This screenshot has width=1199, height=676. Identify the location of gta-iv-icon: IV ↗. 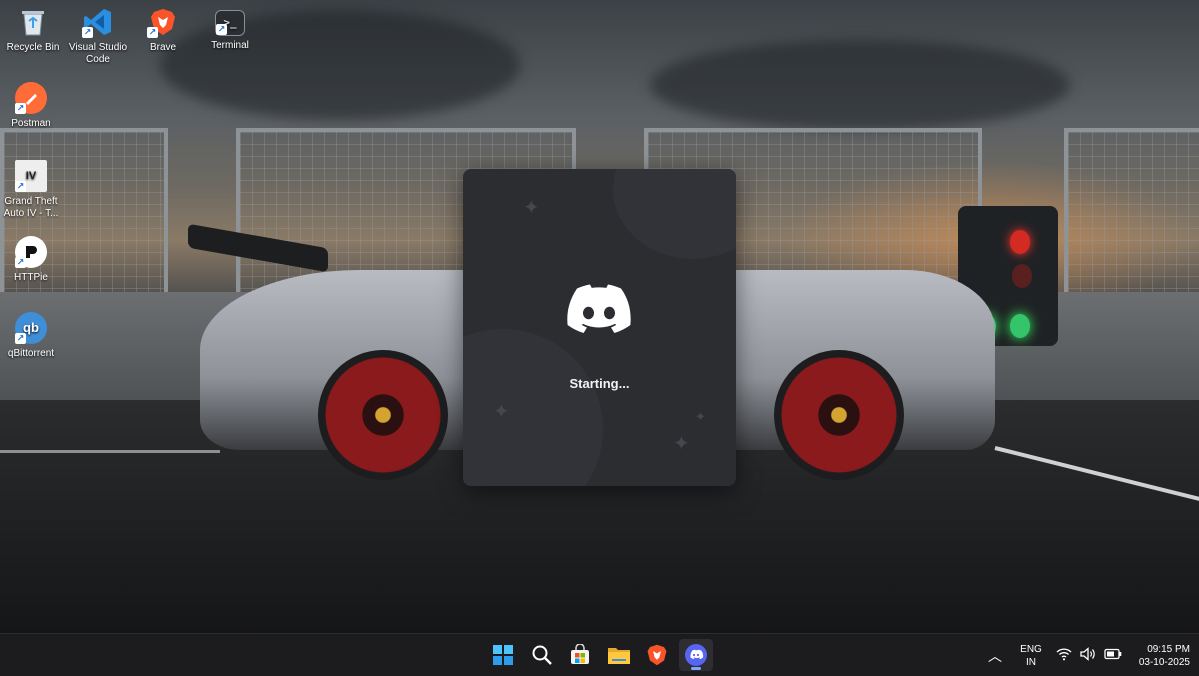
(31, 176).